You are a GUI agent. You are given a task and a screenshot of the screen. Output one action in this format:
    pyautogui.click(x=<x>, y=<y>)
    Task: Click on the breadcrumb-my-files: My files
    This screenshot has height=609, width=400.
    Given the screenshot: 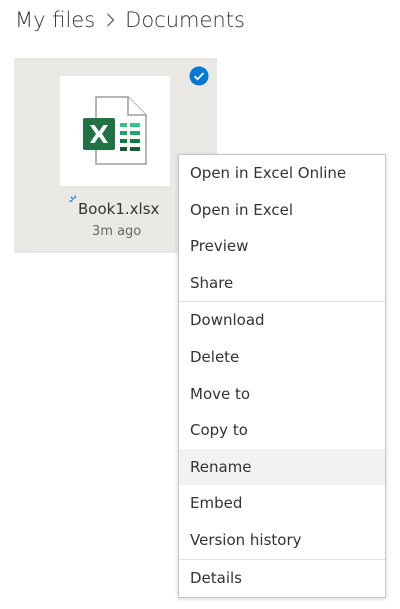 What is the action you would take?
    pyautogui.click(x=55, y=20)
    